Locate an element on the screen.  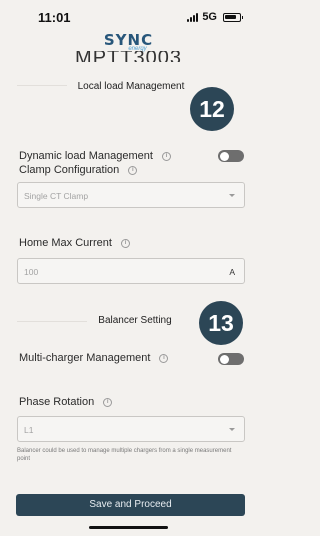
balancer-section-title: Balancer Setting is located at coordinates (135, 320).